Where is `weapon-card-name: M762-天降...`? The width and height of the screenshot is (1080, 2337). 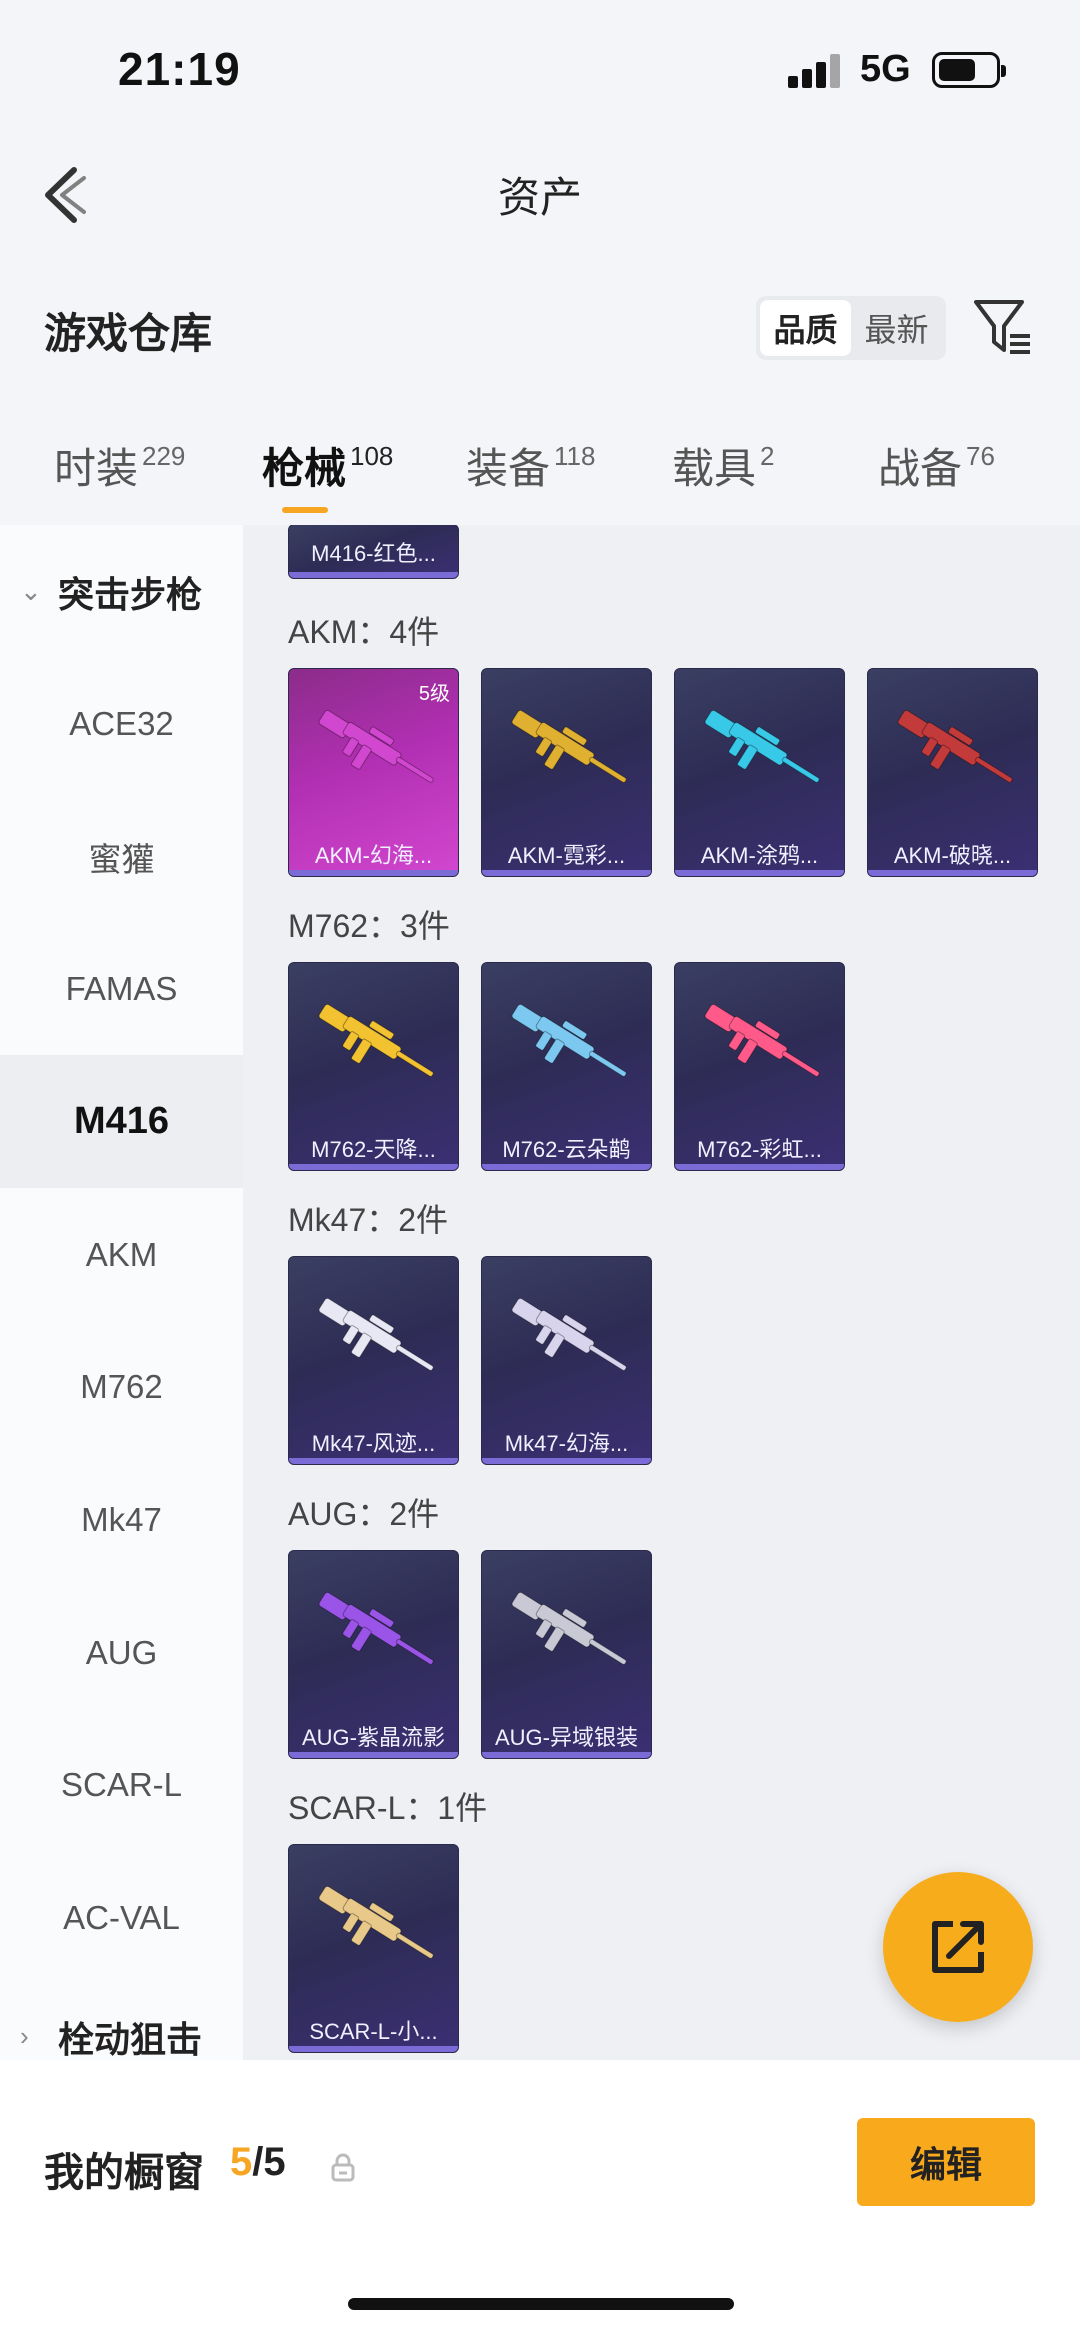 weapon-card-name: M762-天降... is located at coordinates (373, 1149).